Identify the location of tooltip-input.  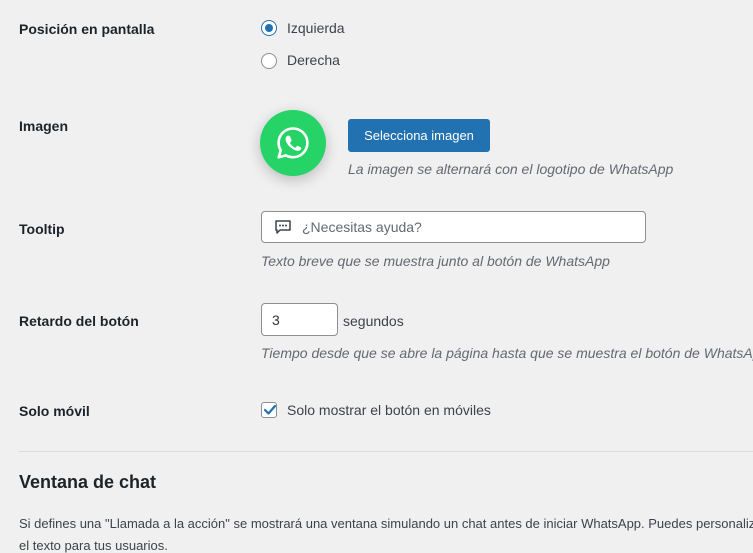
(469, 227).